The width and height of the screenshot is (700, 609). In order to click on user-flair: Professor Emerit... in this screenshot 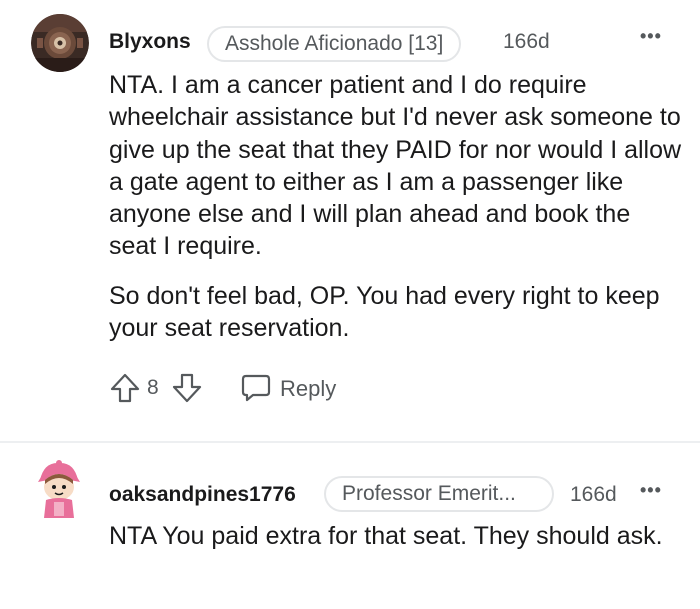, I will do `click(439, 494)`.